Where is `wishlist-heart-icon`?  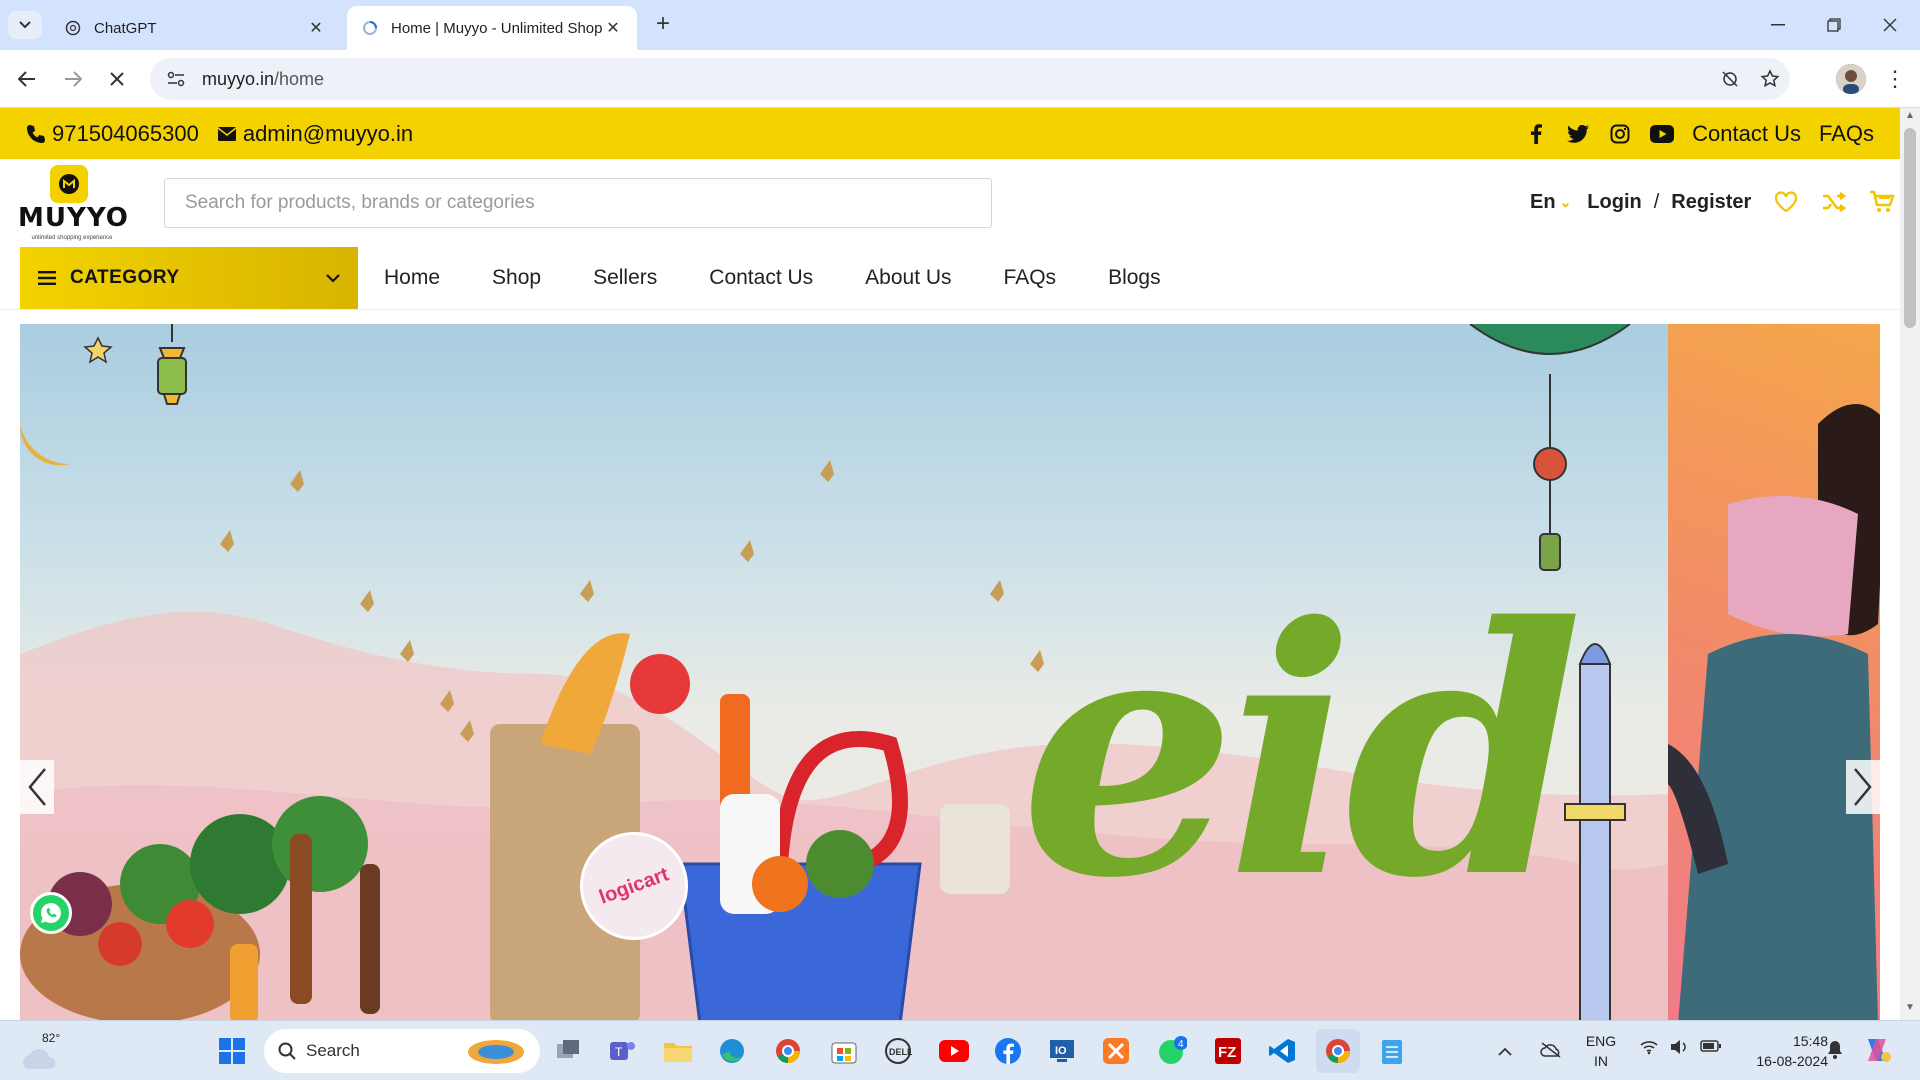
wishlist-heart-icon is located at coordinates (1786, 202).